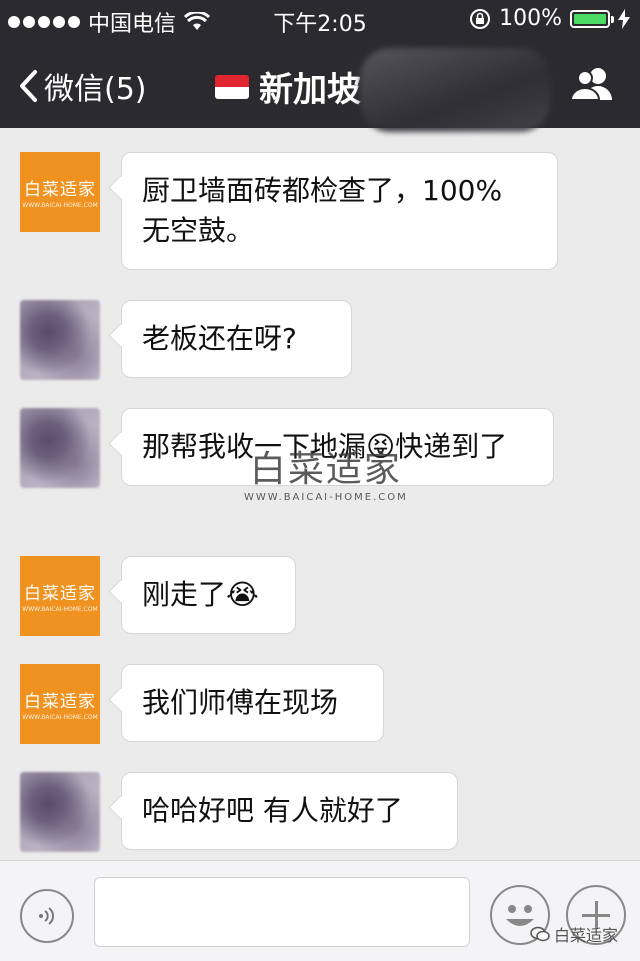 The height and width of the screenshot is (961, 640). I want to click on singapore-flag-icon, so click(232, 86).